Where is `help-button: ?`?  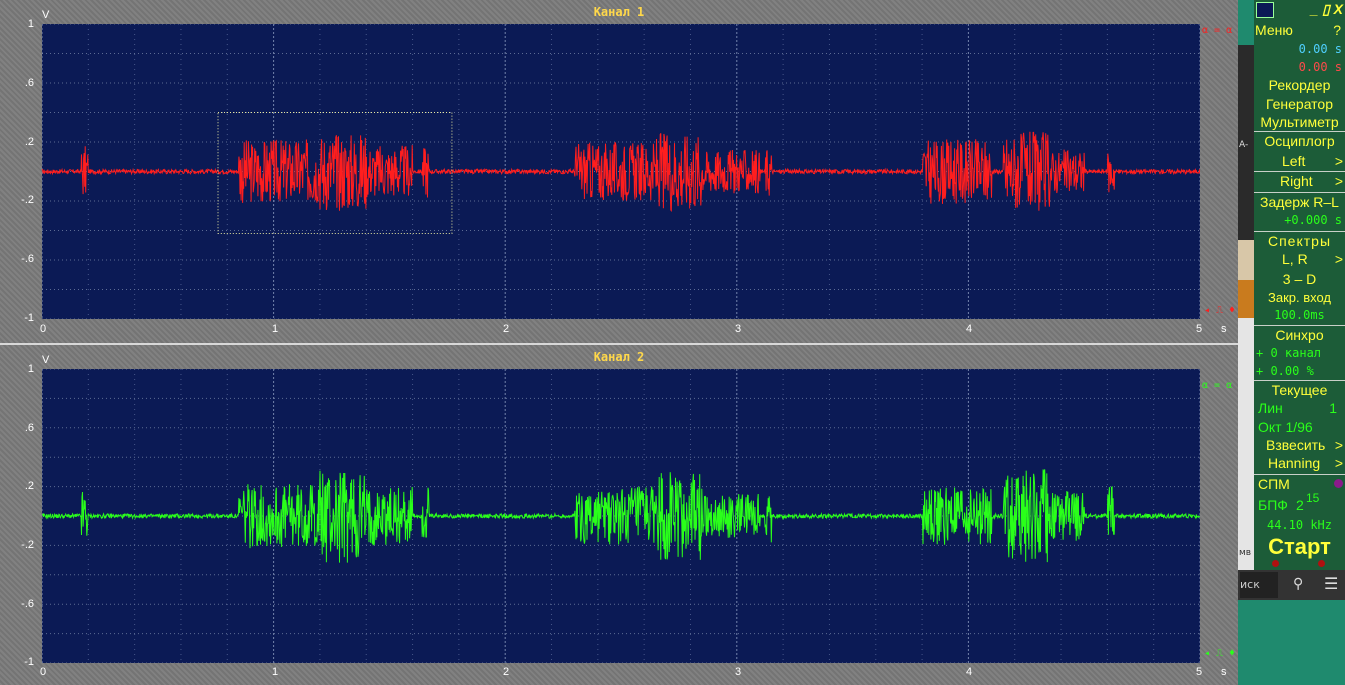 help-button: ? is located at coordinates (1337, 30).